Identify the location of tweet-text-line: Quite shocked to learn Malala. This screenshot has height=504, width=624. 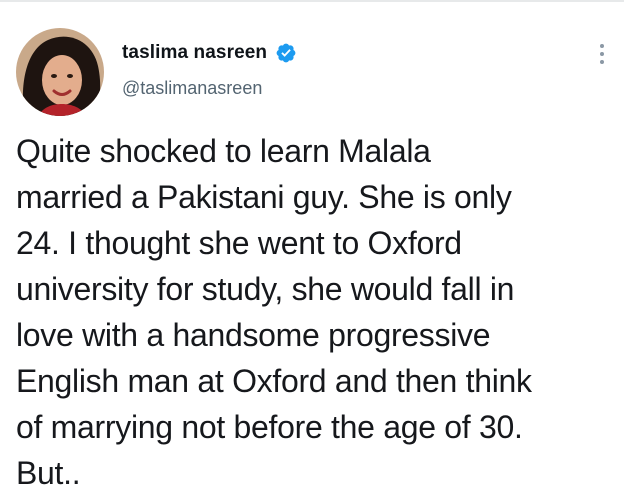
(223, 151).